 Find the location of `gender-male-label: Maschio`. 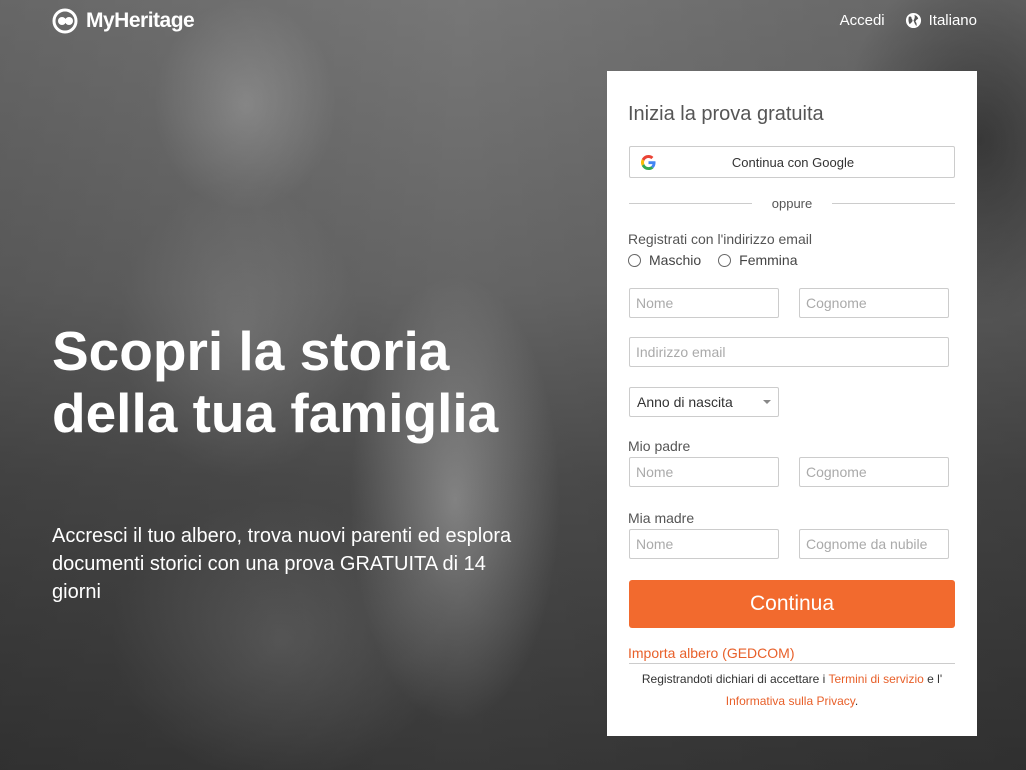

gender-male-label: Maschio is located at coordinates (675, 260).